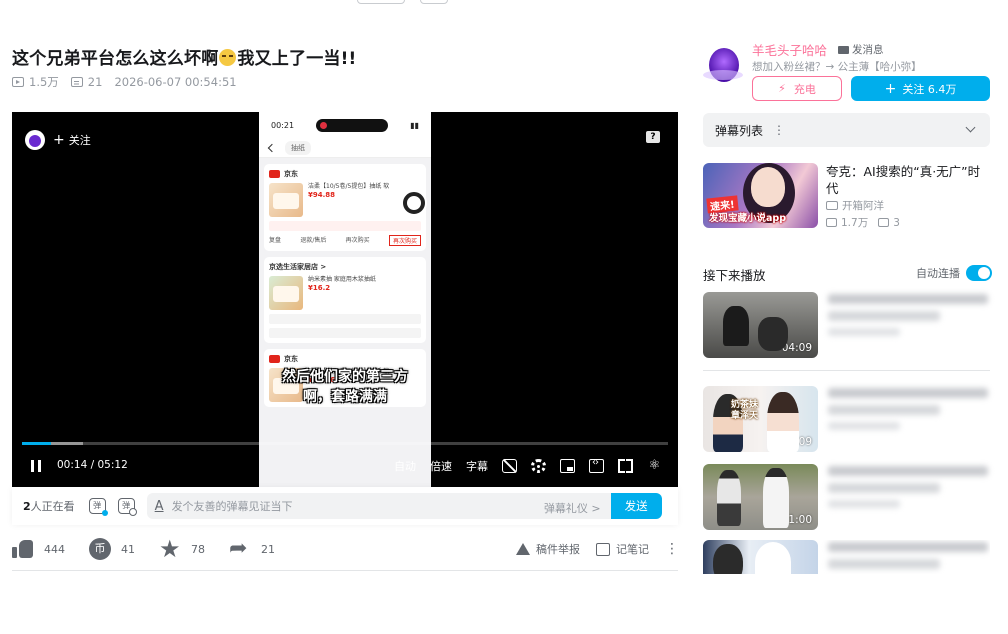 This screenshot has width=1008, height=634. What do you see at coordinates (286, 293) in the screenshot?
I see `product-thumb` at bounding box center [286, 293].